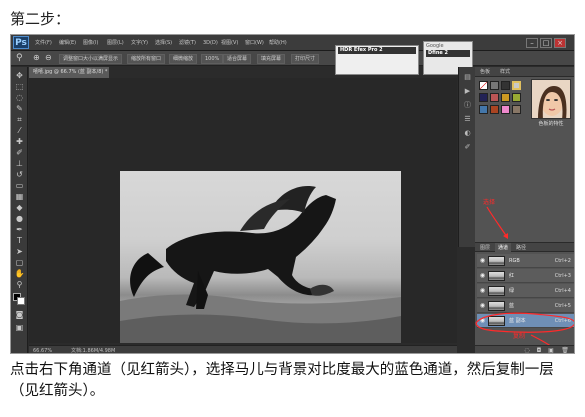 This screenshot has height=417, width=585. What do you see at coordinates (467, 105) in the screenshot?
I see `info-panel-icon: ⓘ` at bounding box center [467, 105].